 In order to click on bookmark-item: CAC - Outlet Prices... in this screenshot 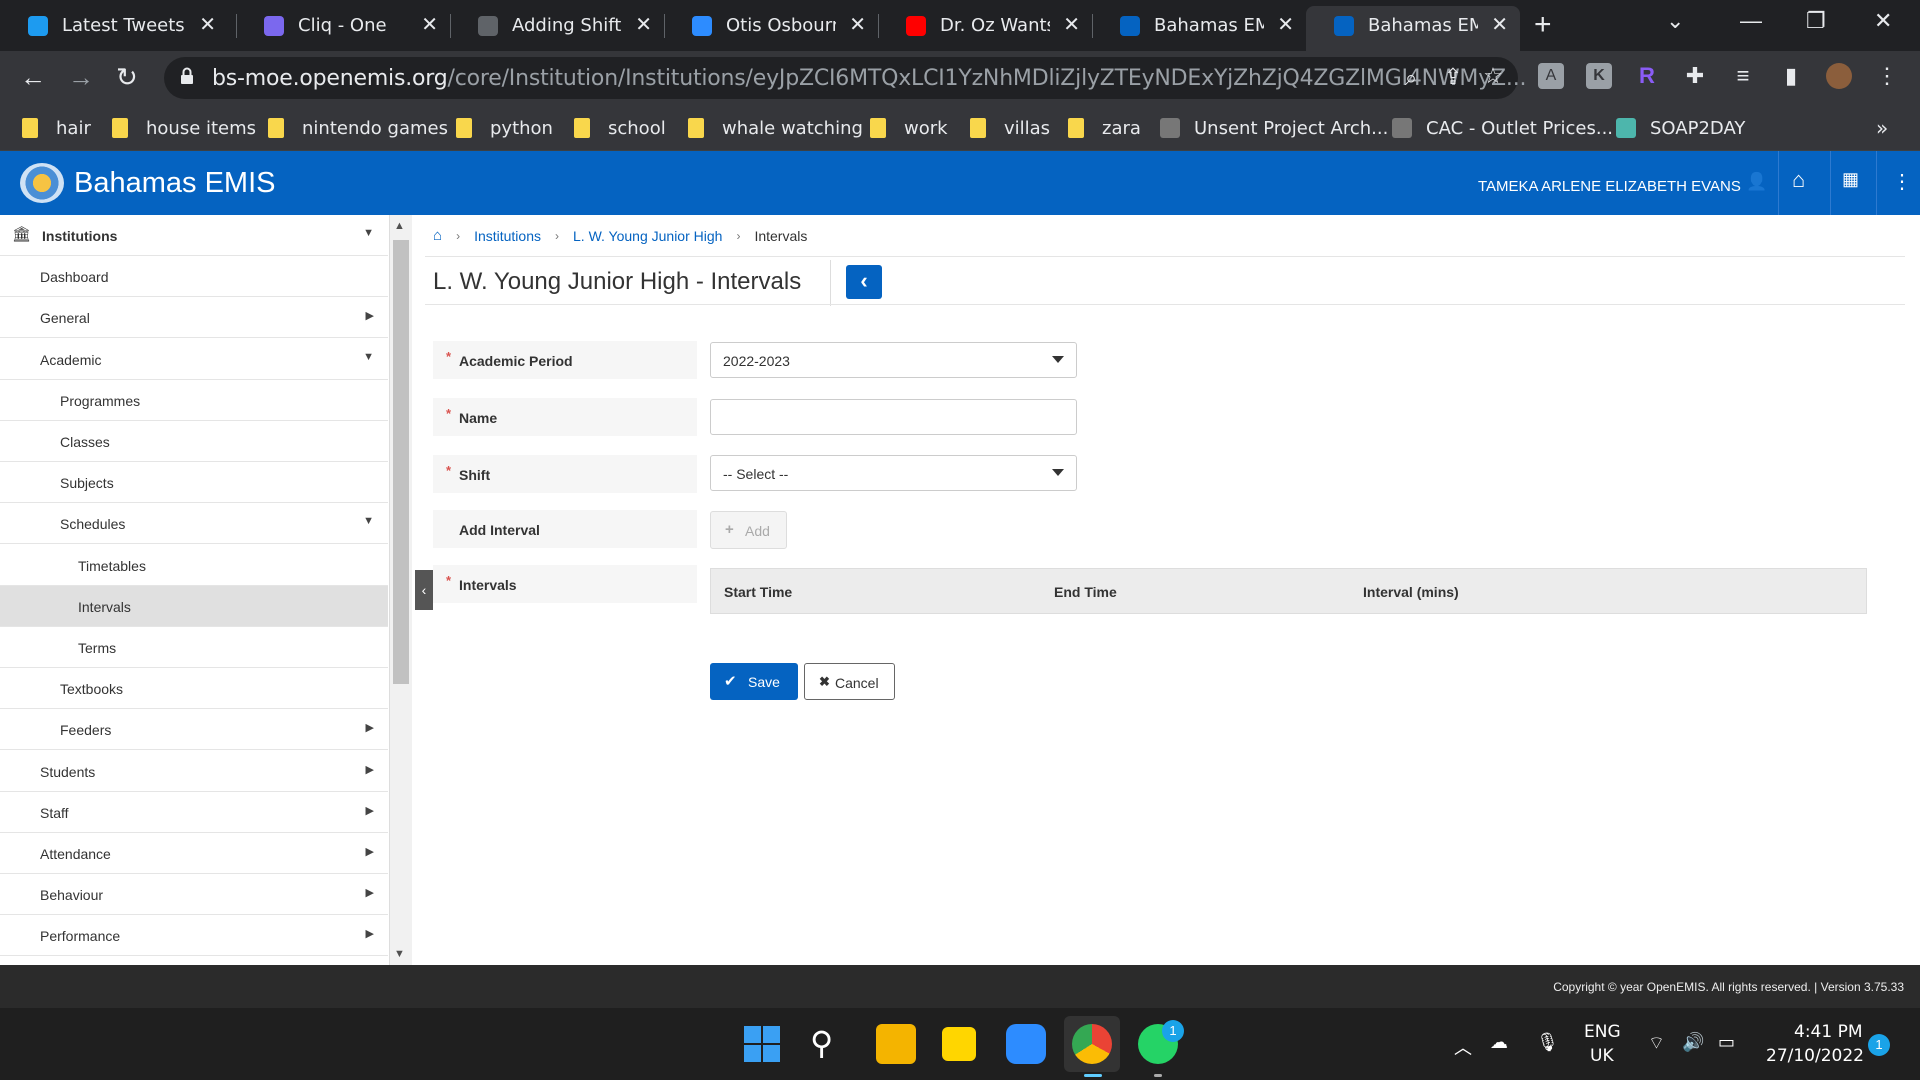, I will do `click(1502, 128)`.